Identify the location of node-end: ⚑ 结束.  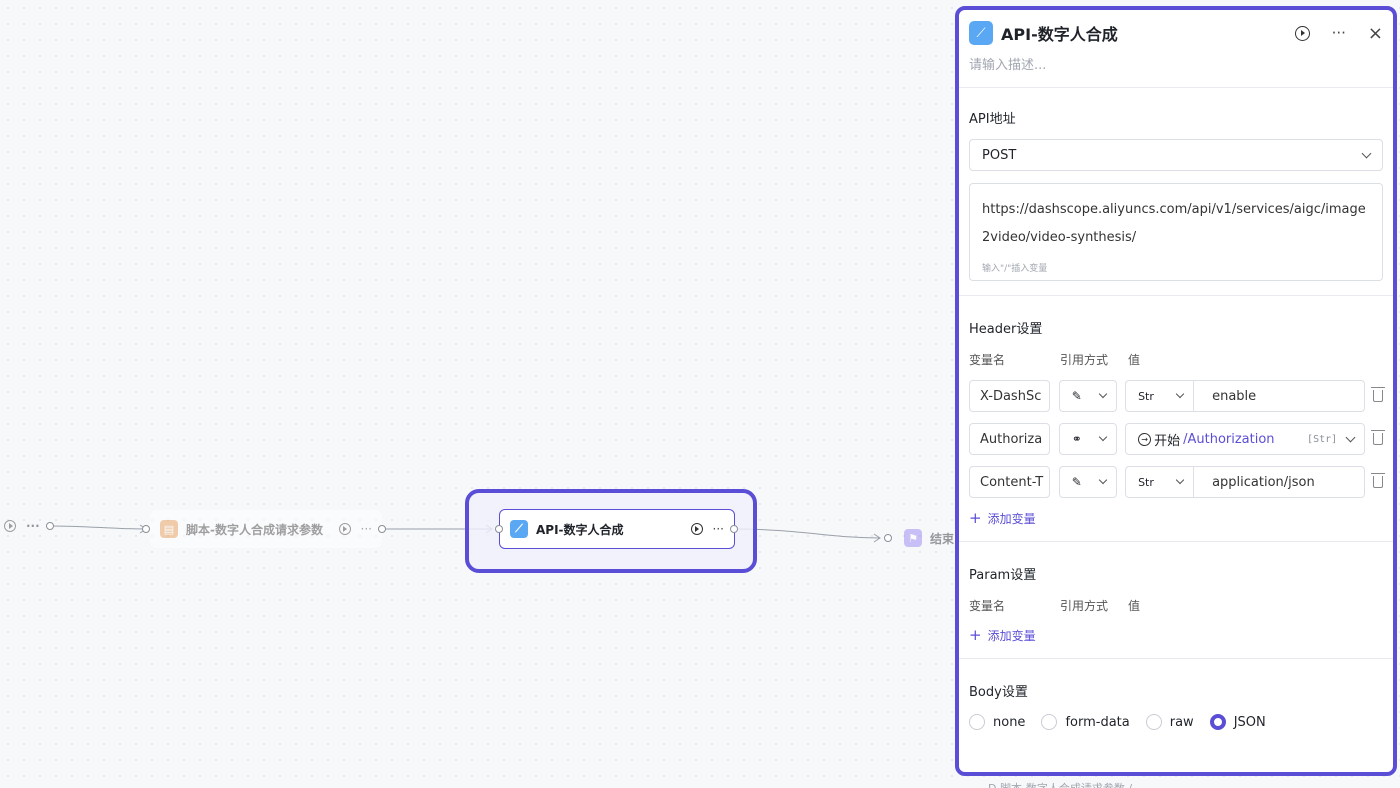
(924, 538).